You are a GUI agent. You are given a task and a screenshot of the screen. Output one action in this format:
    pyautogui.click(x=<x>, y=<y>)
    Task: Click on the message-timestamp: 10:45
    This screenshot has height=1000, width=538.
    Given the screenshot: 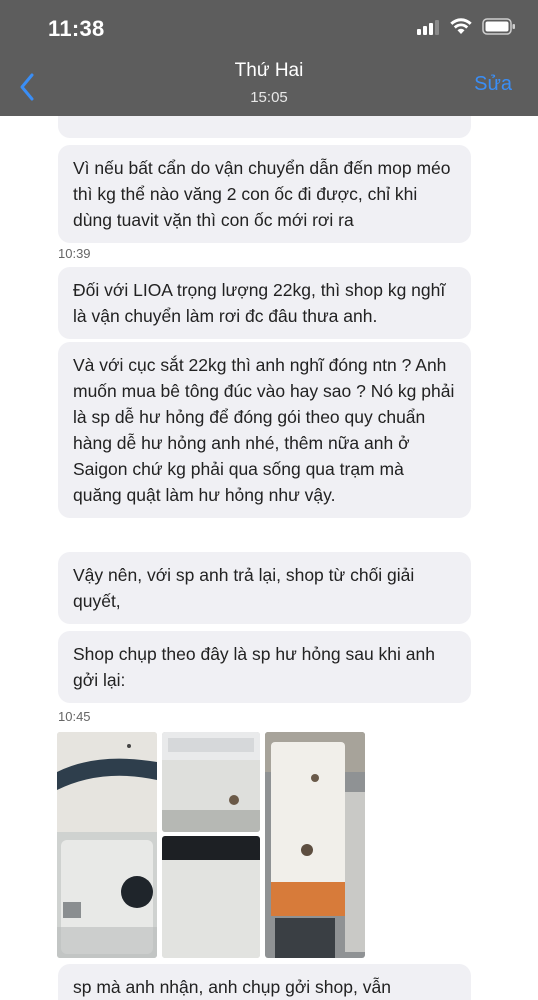 What is the action you would take?
    pyautogui.click(x=74, y=716)
    